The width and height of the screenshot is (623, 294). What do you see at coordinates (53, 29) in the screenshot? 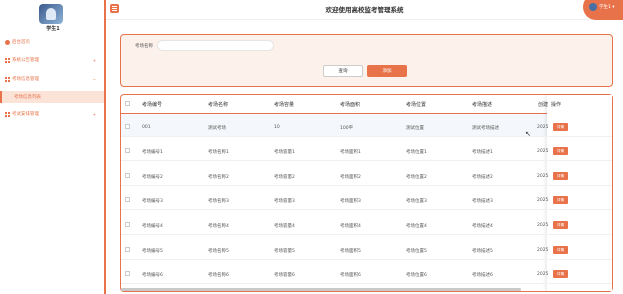
I see `sidebar-user-name: 学生1` at bounding box center [53, 29].